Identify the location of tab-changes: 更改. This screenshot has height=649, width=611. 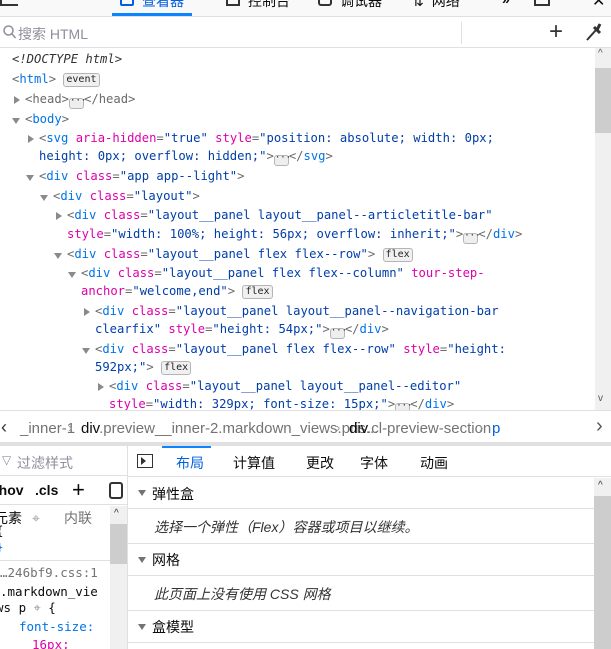
(320, 463).